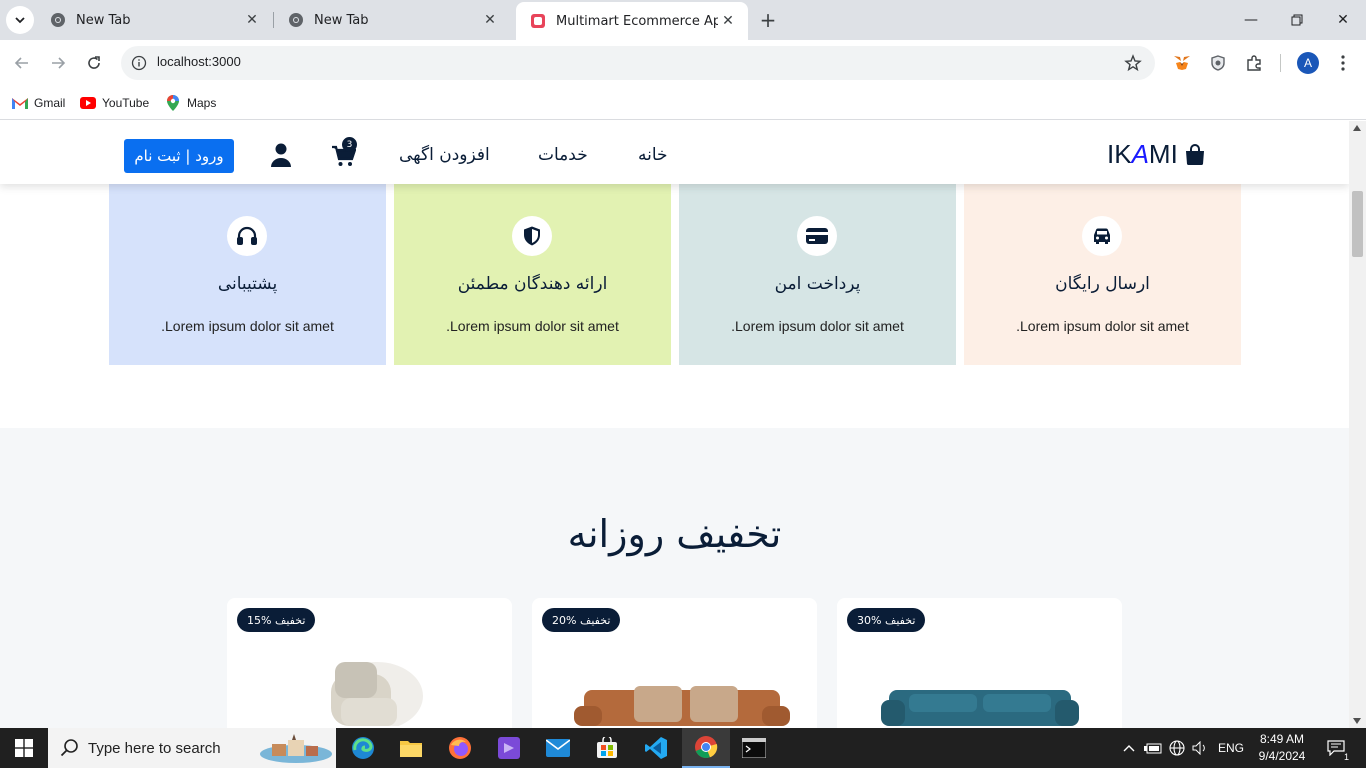 Image resolution: width=1366 pixels, height=768 pixels. What do you see at coordinates (411, 748) in the screenshot?
I see `file-explorer-icon` at bounding box center [411, 748].